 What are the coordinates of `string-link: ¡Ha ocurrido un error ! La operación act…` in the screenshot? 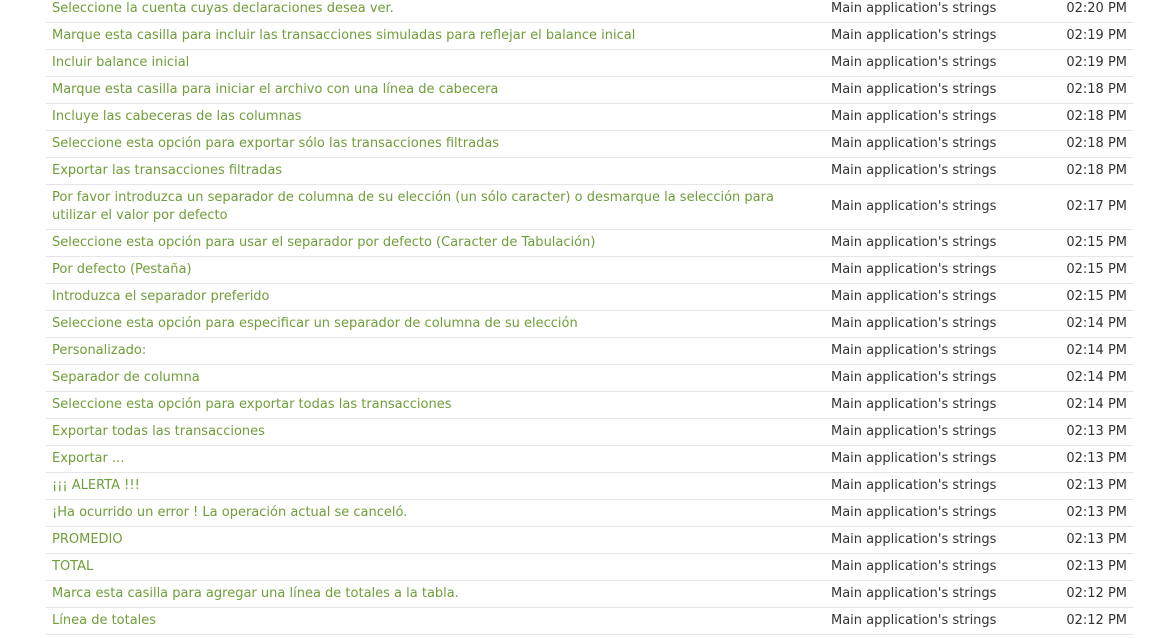 It's located at (429, 513).